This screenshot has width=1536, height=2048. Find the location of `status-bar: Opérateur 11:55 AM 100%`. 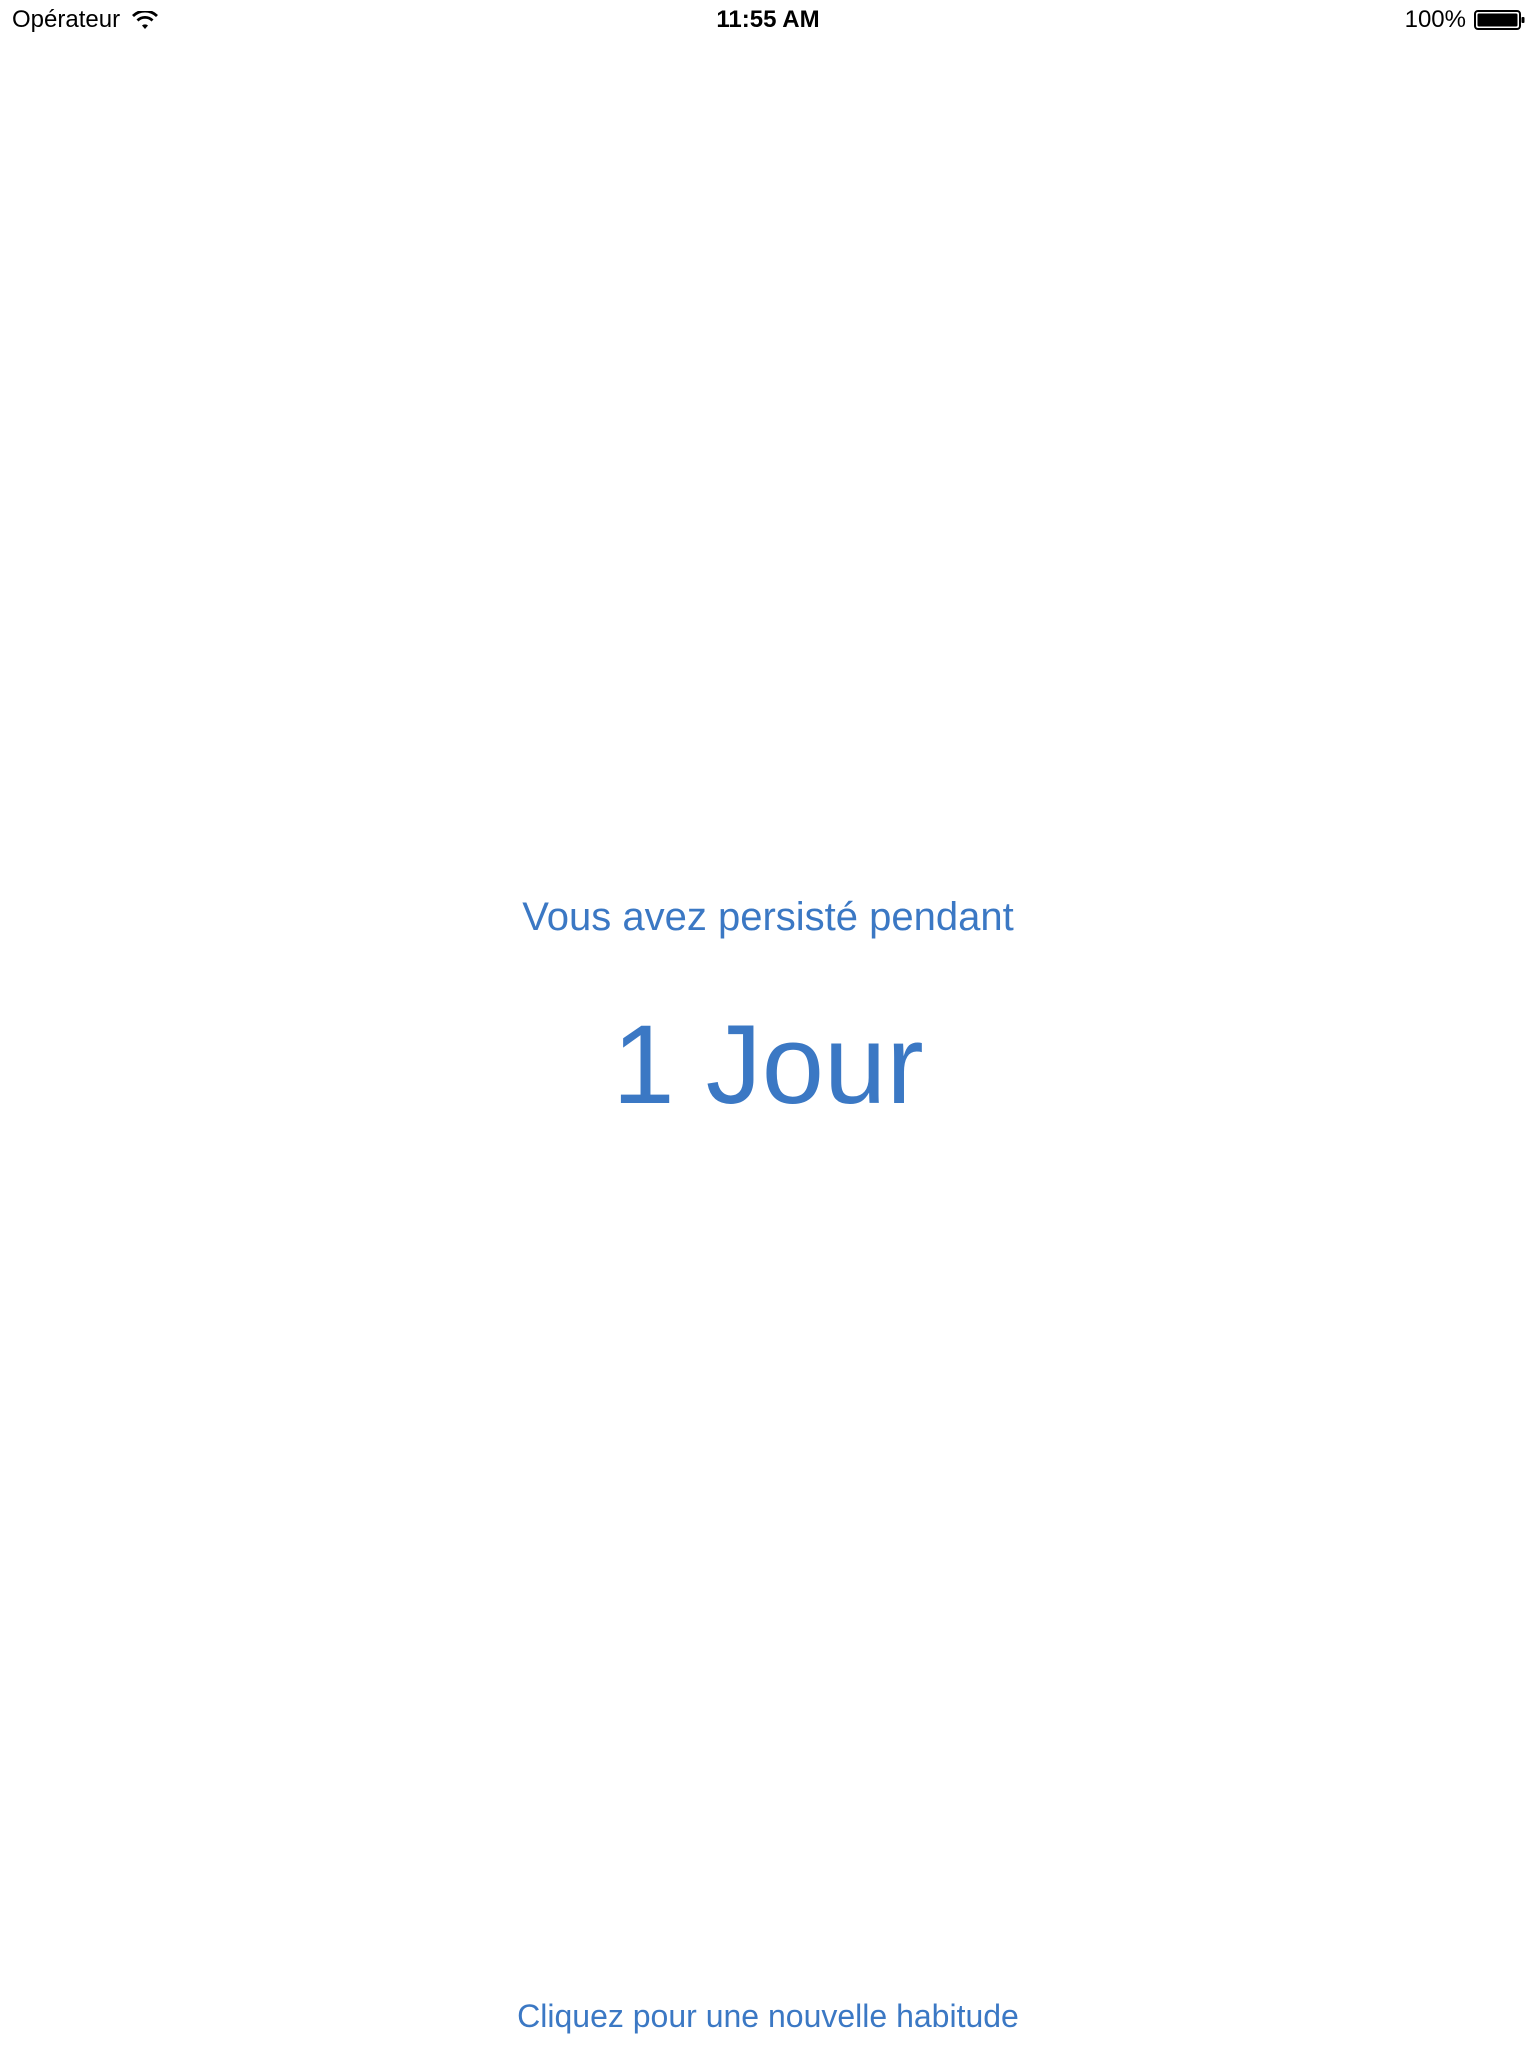

status-bar: Opérateur 11:55 AM 100% is located at coordinates (768, 20).